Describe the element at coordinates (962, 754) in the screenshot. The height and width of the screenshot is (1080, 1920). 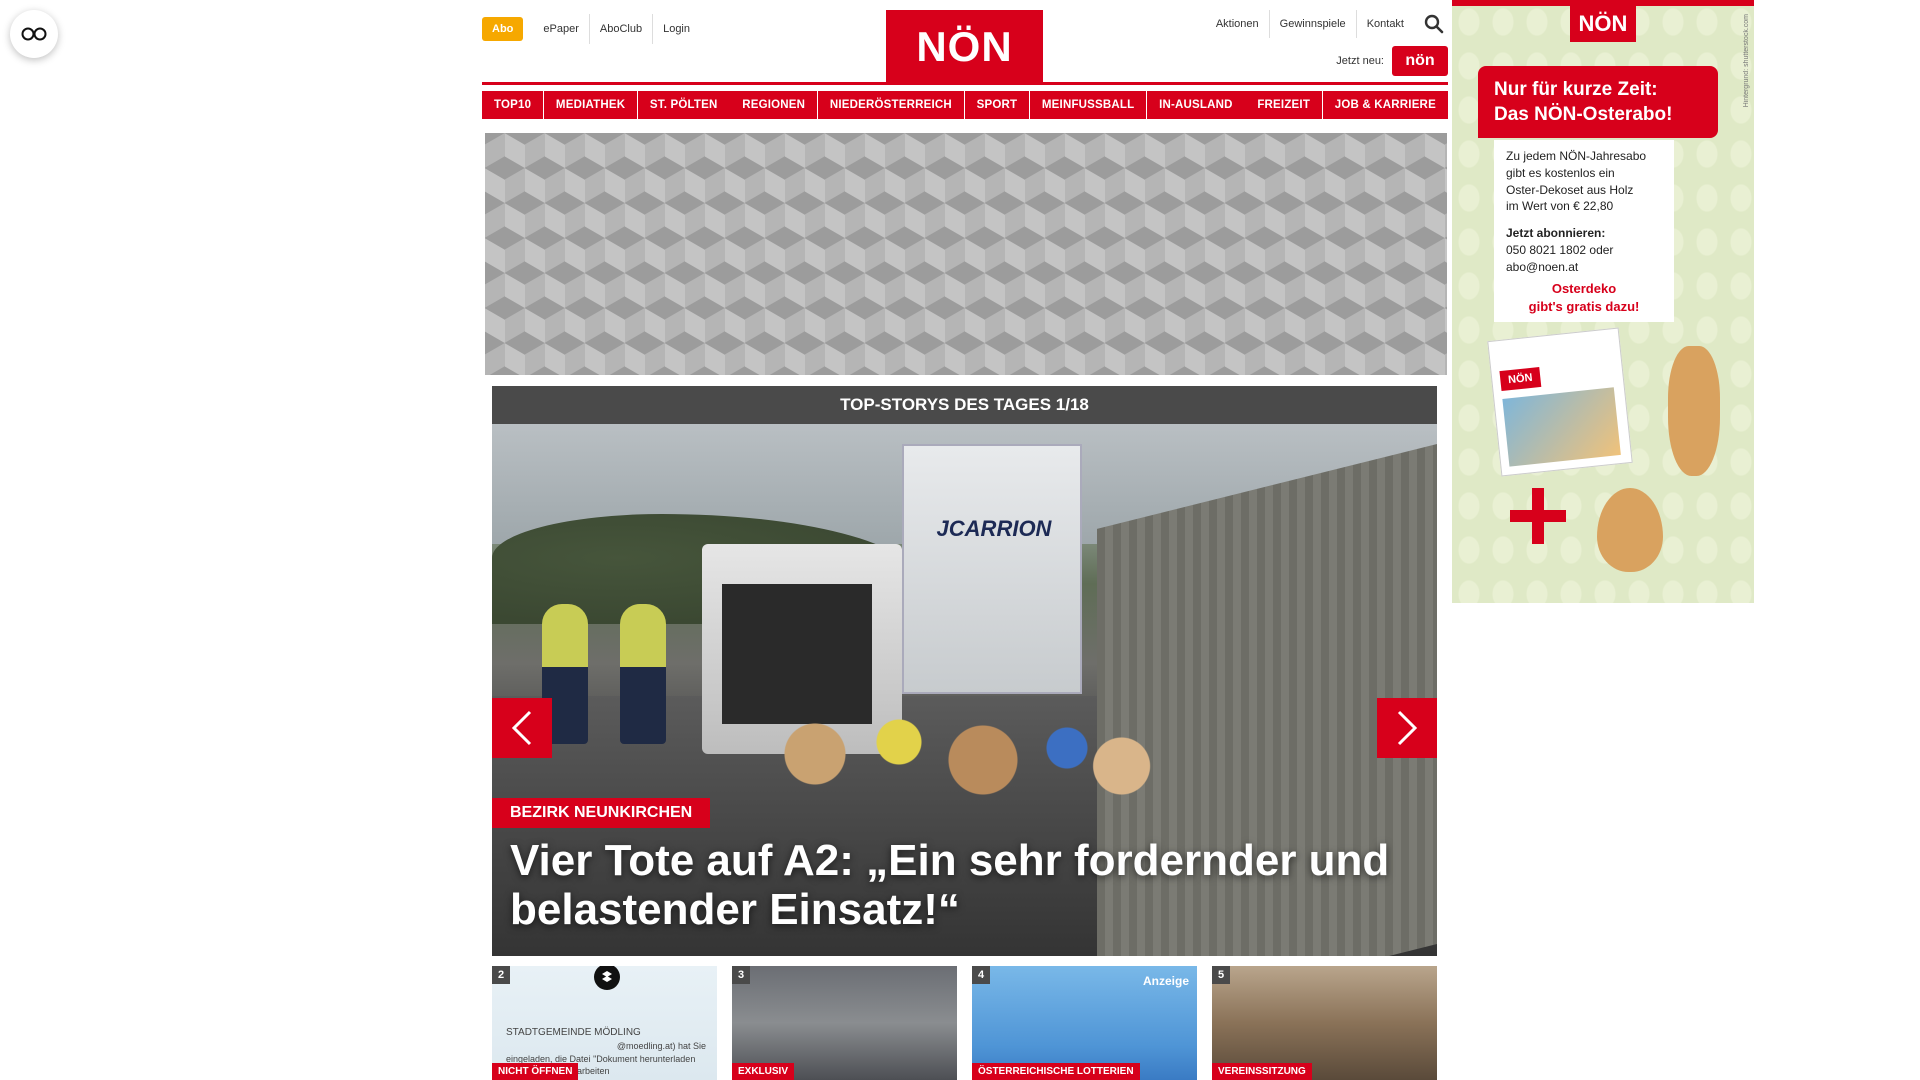
I see `photo-packages` at that location.